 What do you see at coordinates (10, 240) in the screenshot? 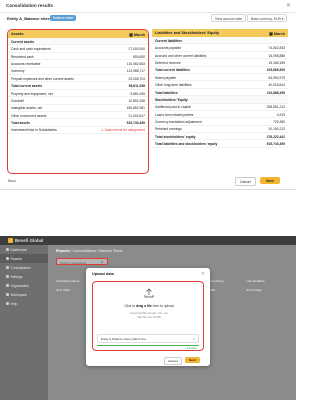
I see `logo-icon` at bounding box center [10, 240].